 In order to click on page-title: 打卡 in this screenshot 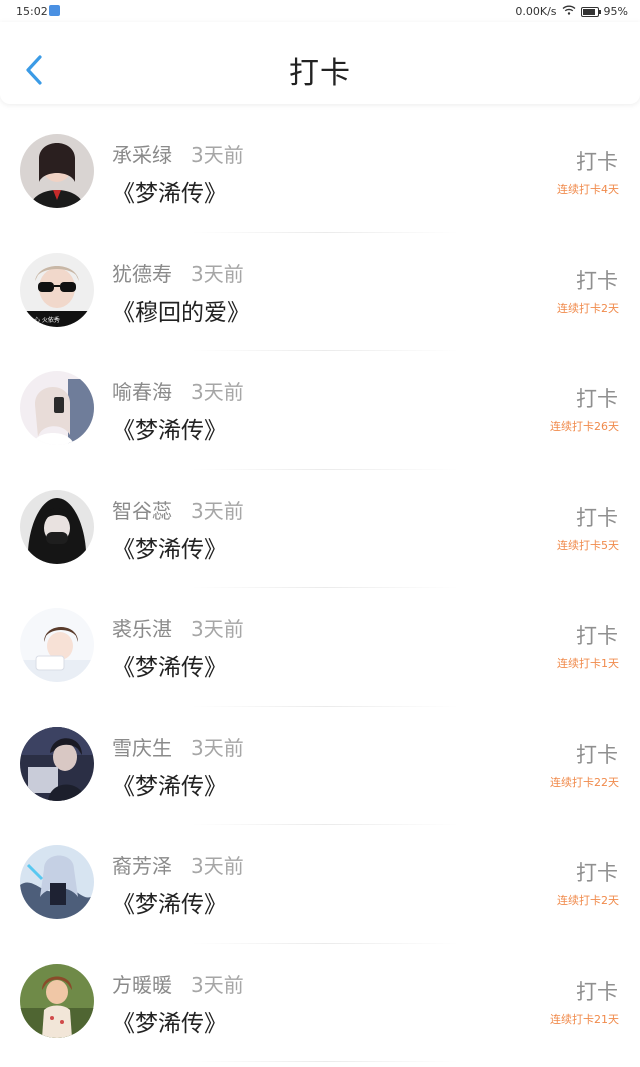, I will do `click(320, 73)`.